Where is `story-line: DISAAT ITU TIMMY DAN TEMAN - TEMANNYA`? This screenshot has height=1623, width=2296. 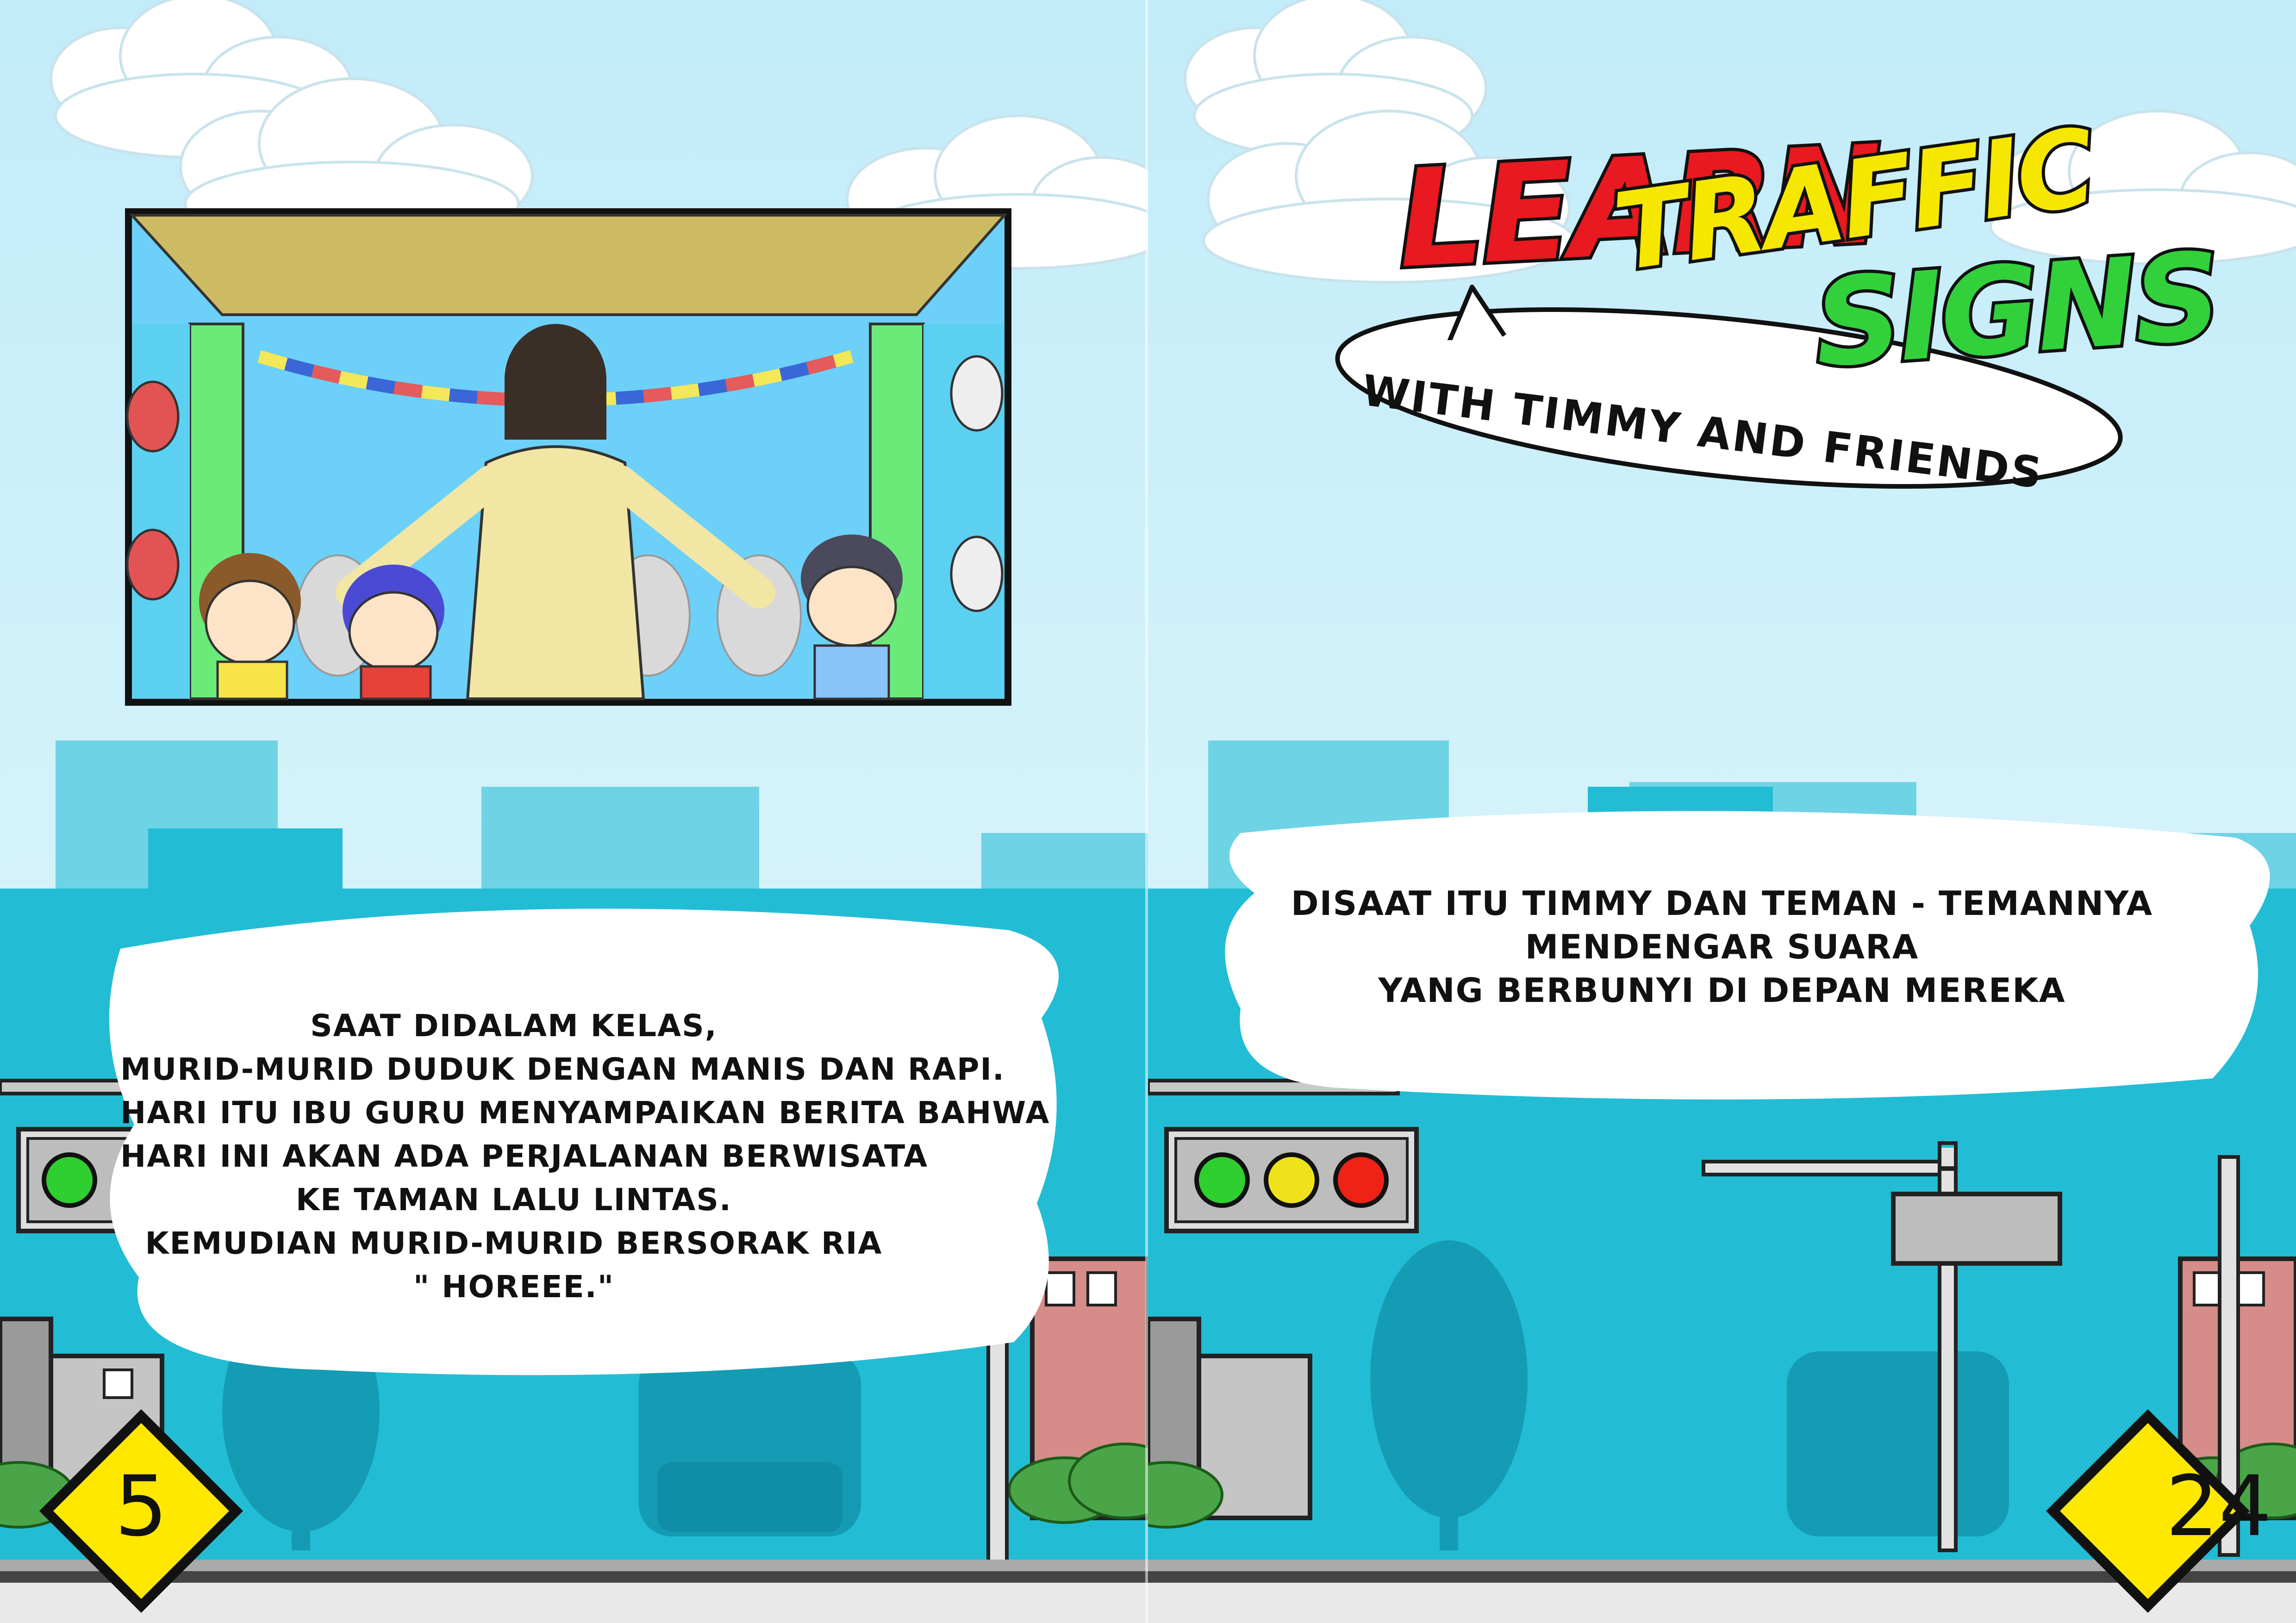 story-line: DISAAT ITU TIMMY DAN TEMAN - TEMANNYA is located at coordinates (1722, 903).